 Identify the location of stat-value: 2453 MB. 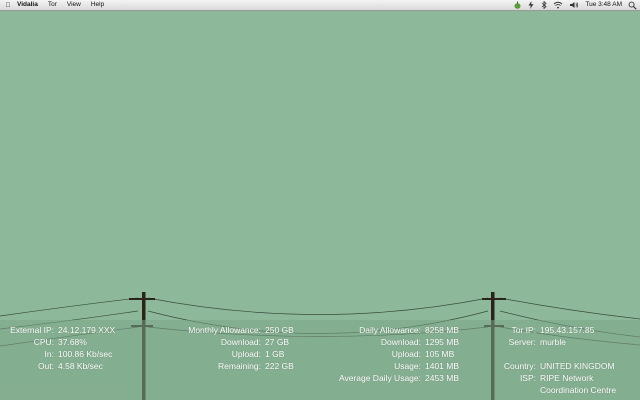
(442, 378).